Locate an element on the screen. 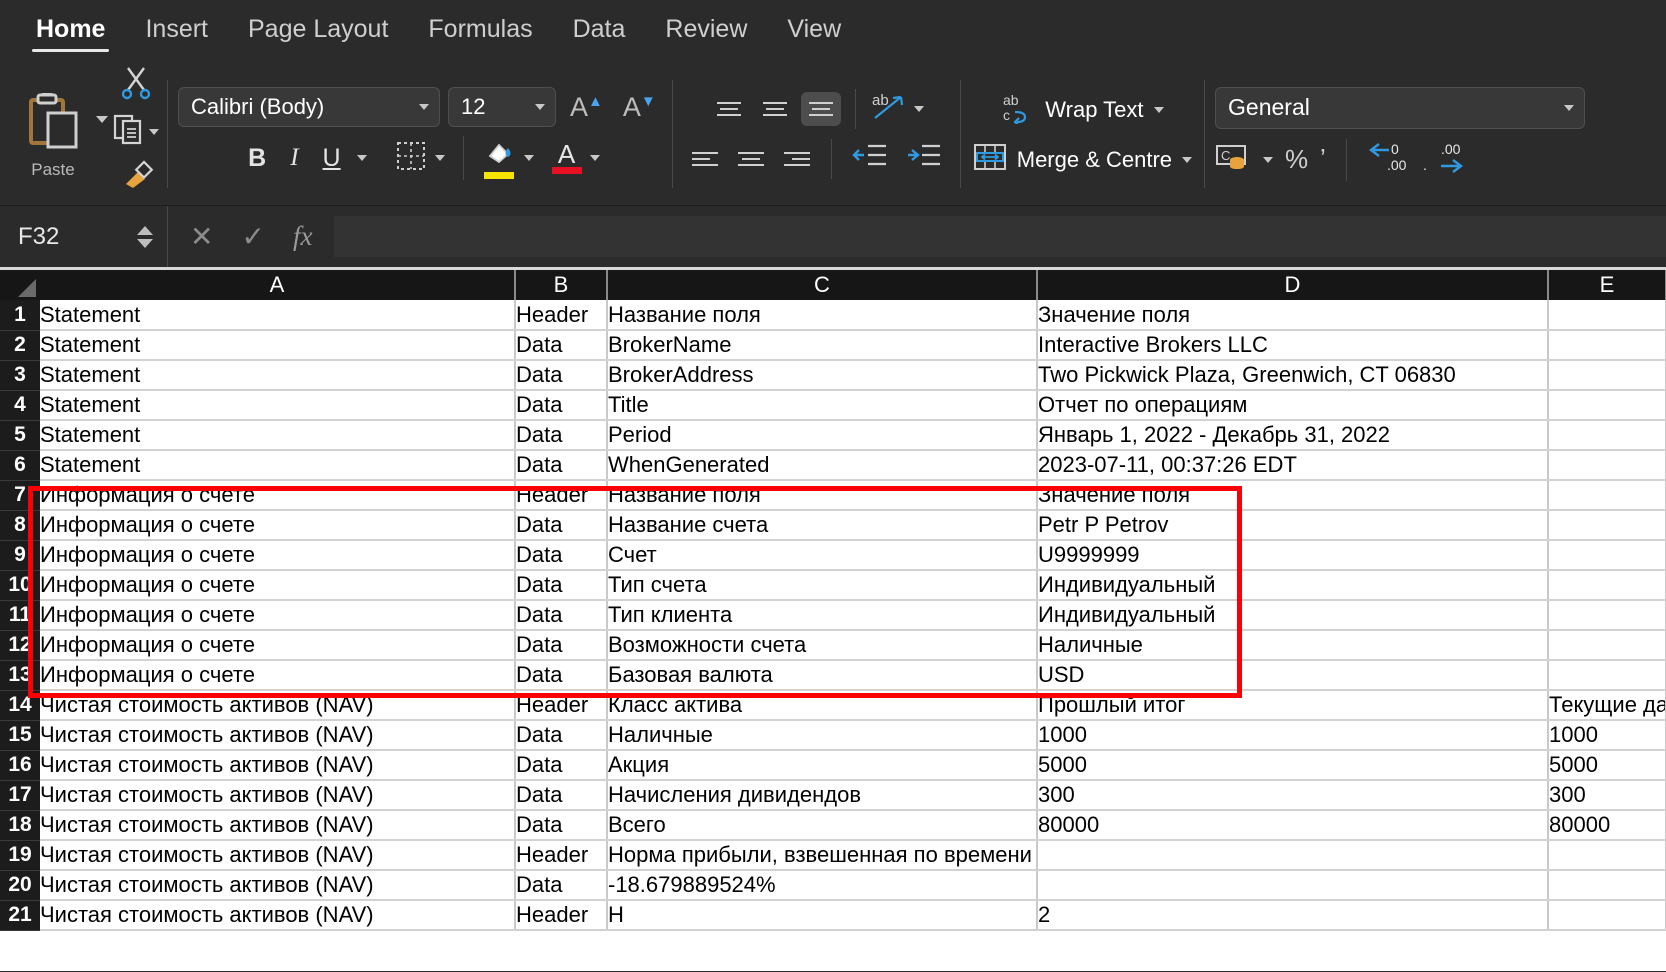  fill-color-dropdown-chevron-down-icon is located at coordinates (528, 158).